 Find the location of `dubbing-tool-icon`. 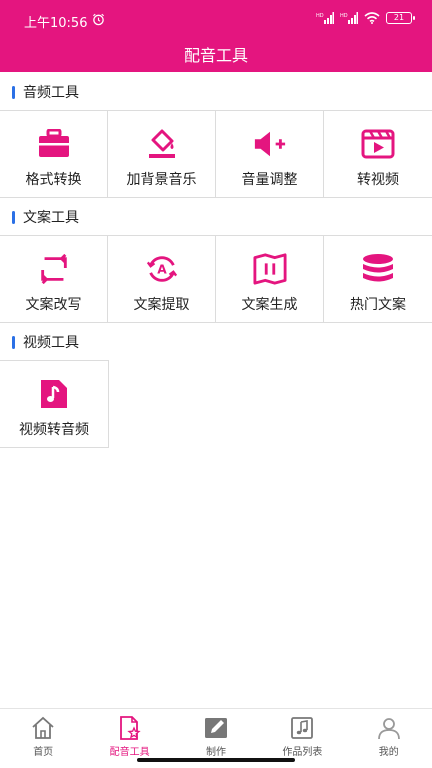

dubbing-tool-icon is located at coordinates (130, 728).